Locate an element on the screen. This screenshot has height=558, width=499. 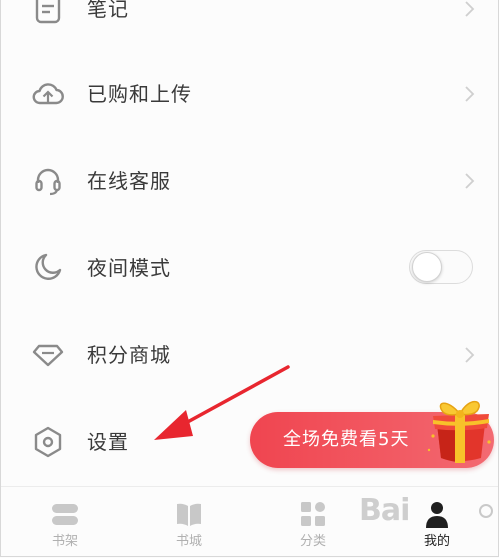
hexagon-settings-icon is located at coordinates (48, 442).